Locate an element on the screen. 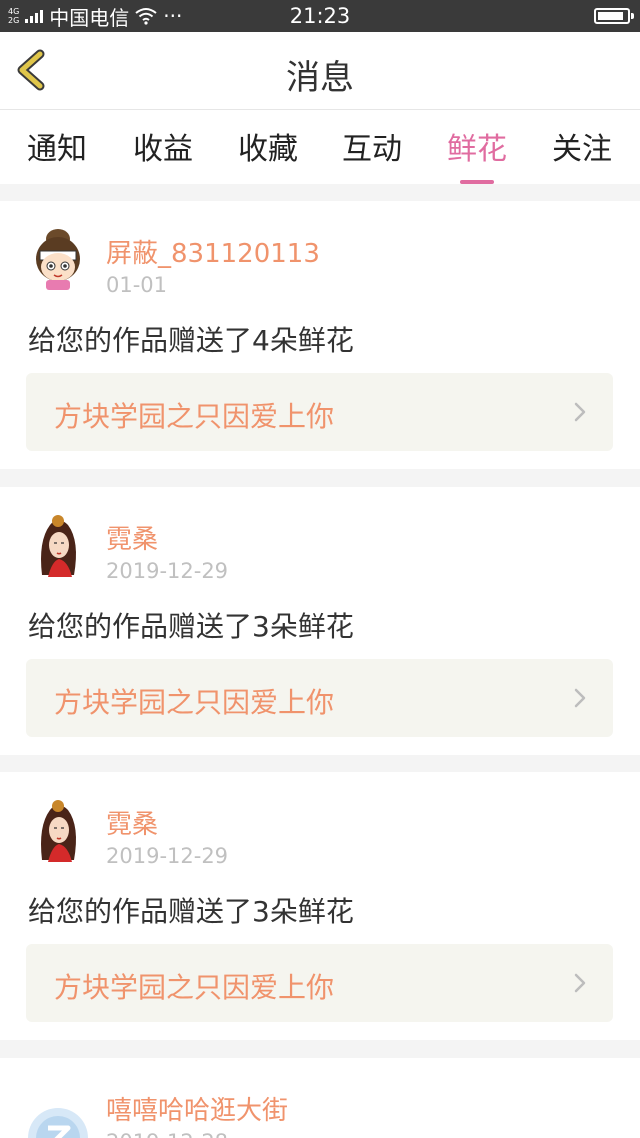 Image resolution: width=640 pixels, height=1138 pixels. tab-label: 鲜花 is located at coordinates (477, 149).